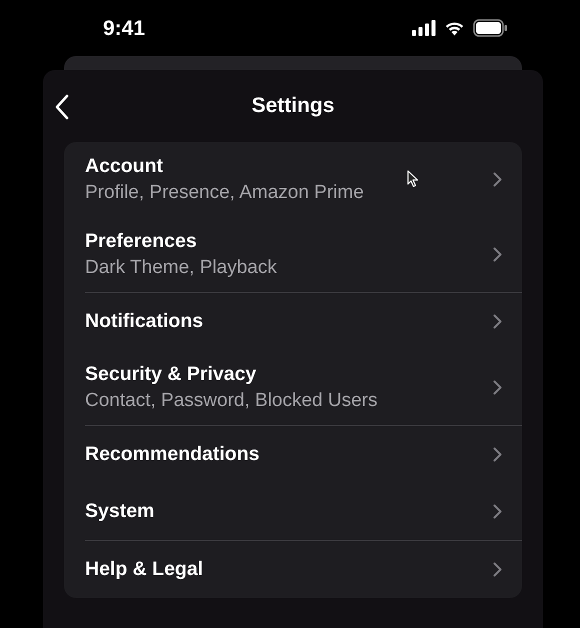 The image size is (580, 628). I want to click on row-title: Preferences, so click(141, 241).